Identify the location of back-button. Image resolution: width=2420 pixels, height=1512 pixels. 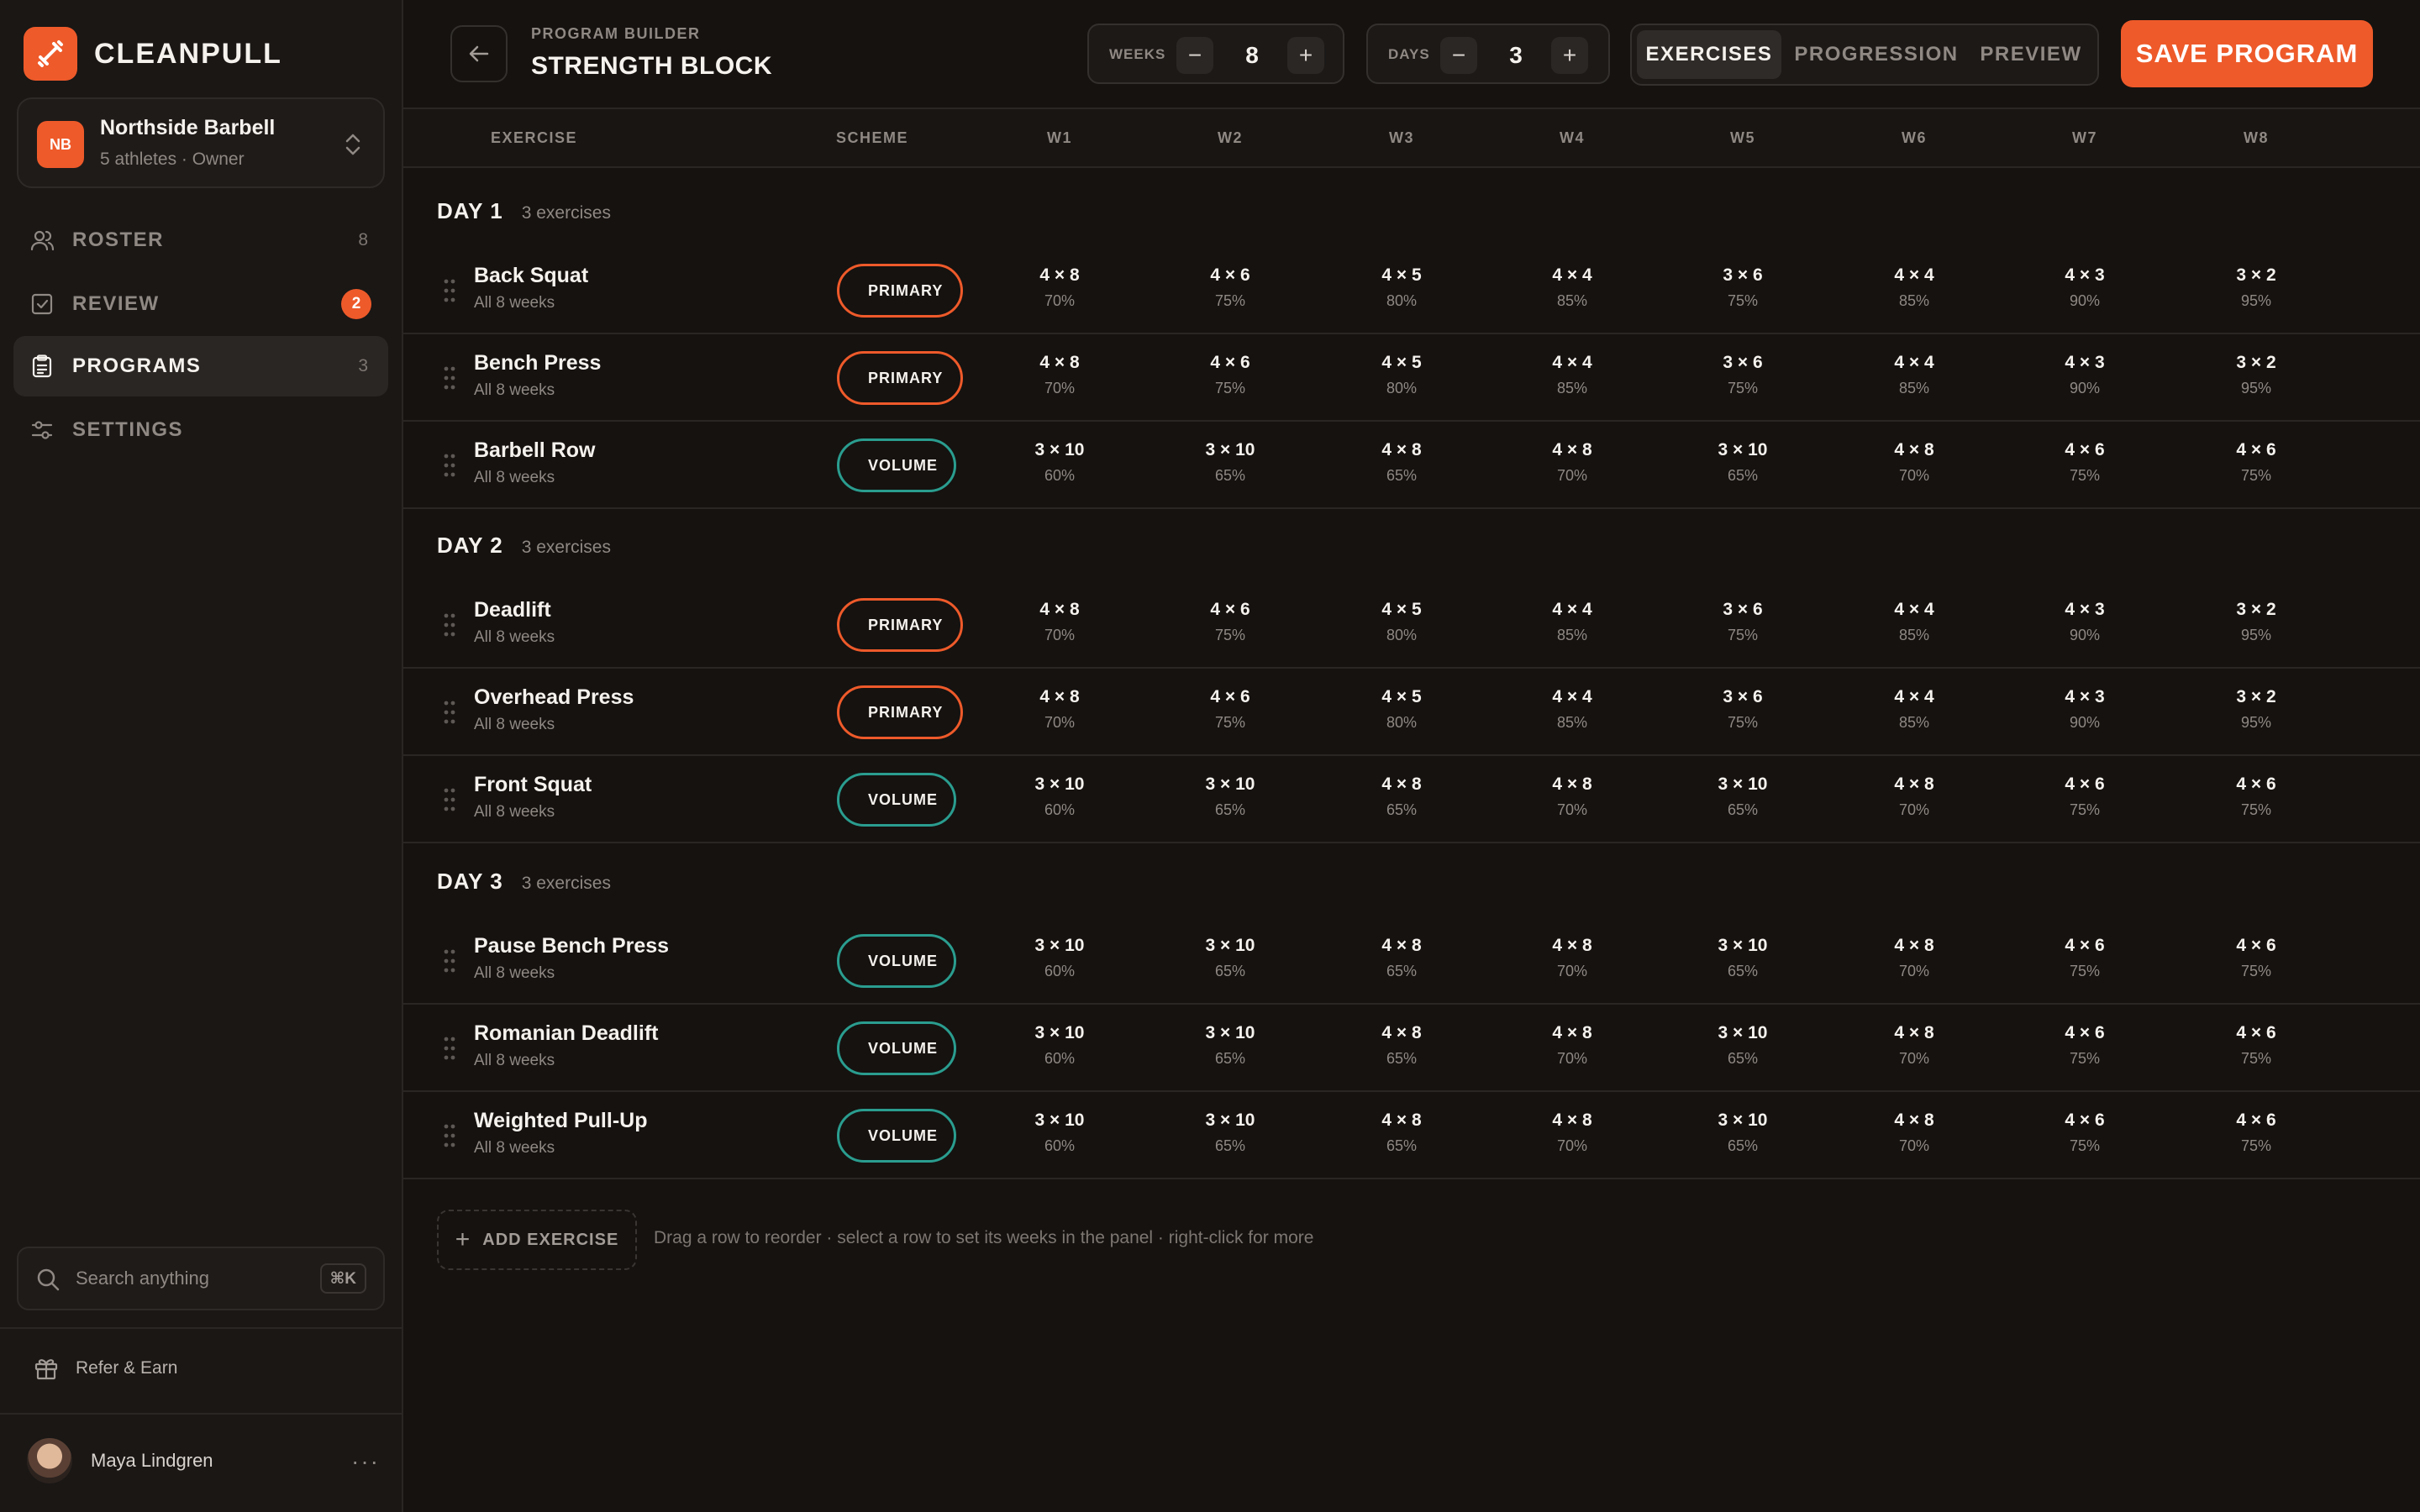
(479, 53).